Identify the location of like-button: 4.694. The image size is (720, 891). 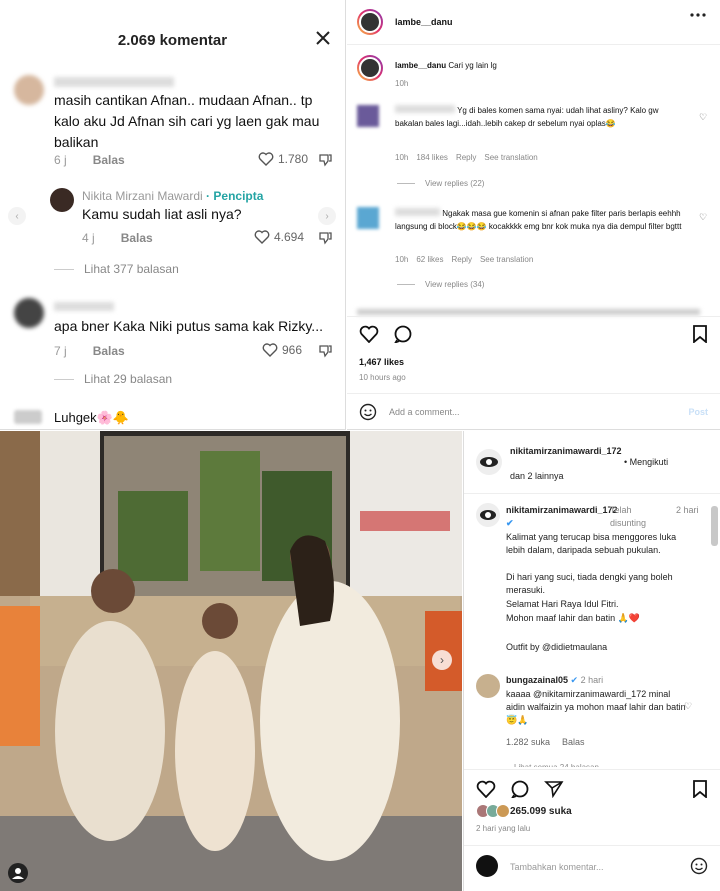
(279, 237).